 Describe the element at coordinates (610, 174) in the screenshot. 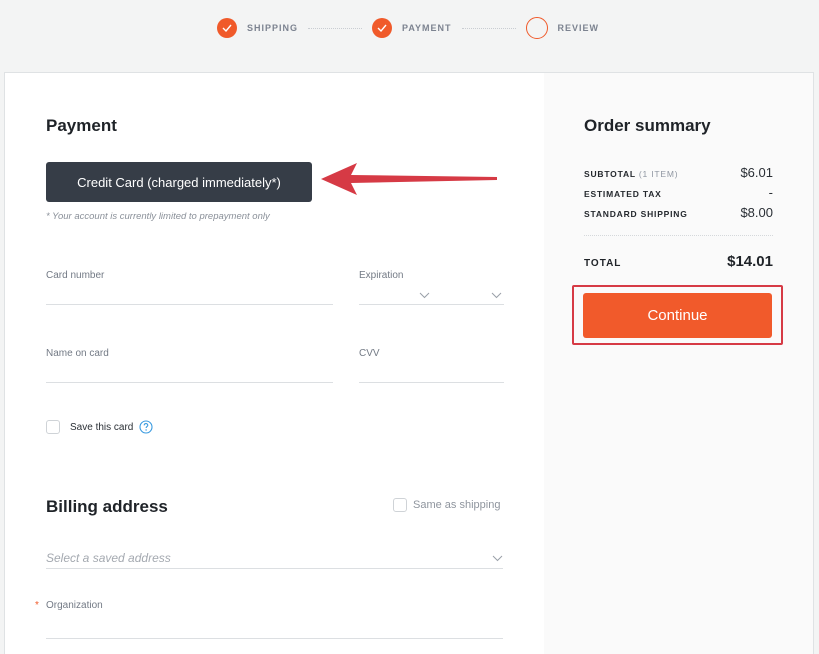

I see `subtotal-label: SUBTOTAL` at that location.